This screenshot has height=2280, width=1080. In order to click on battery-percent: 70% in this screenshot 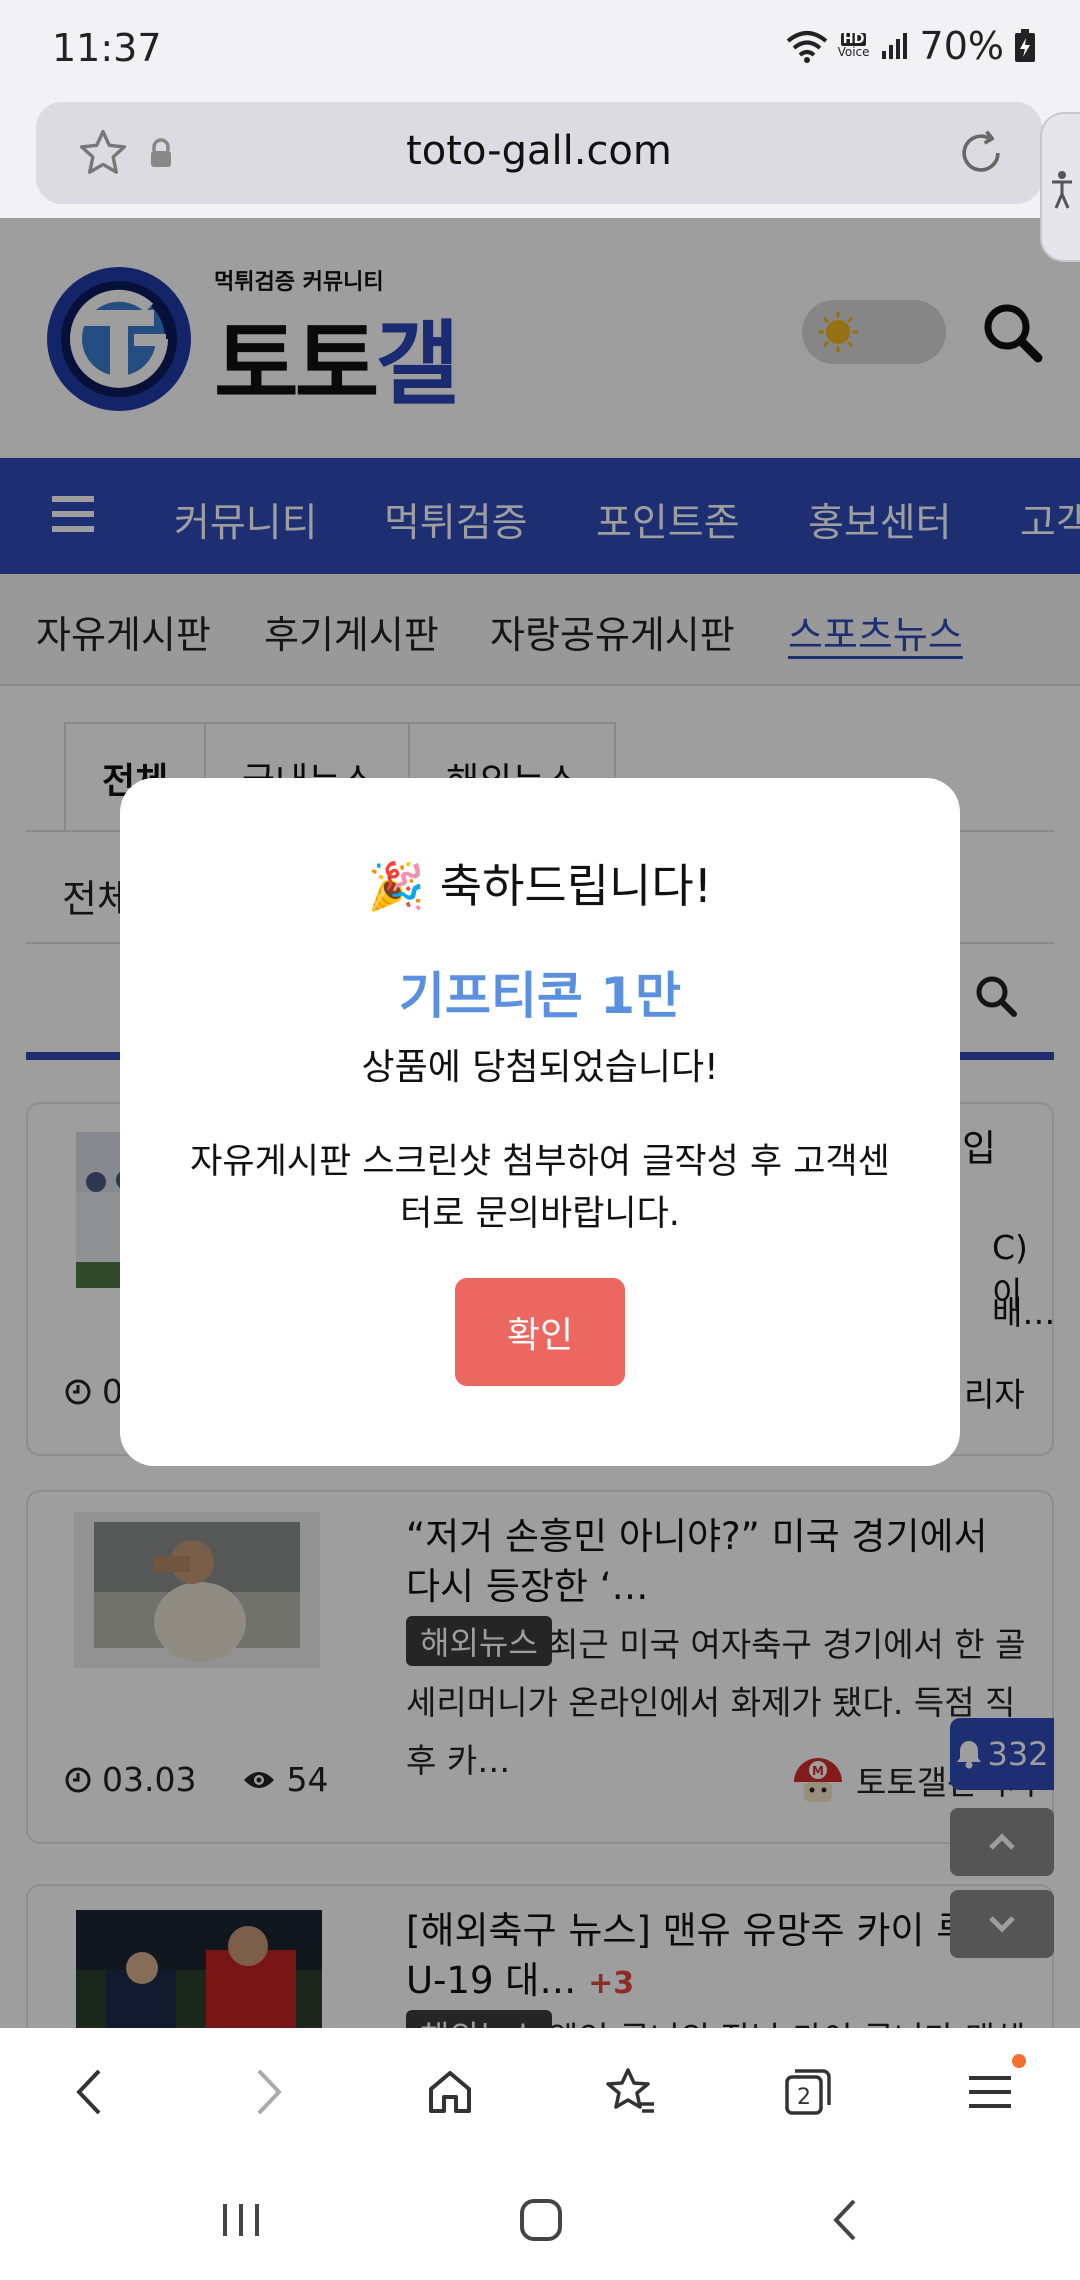, I will do `click(961, 46)`.